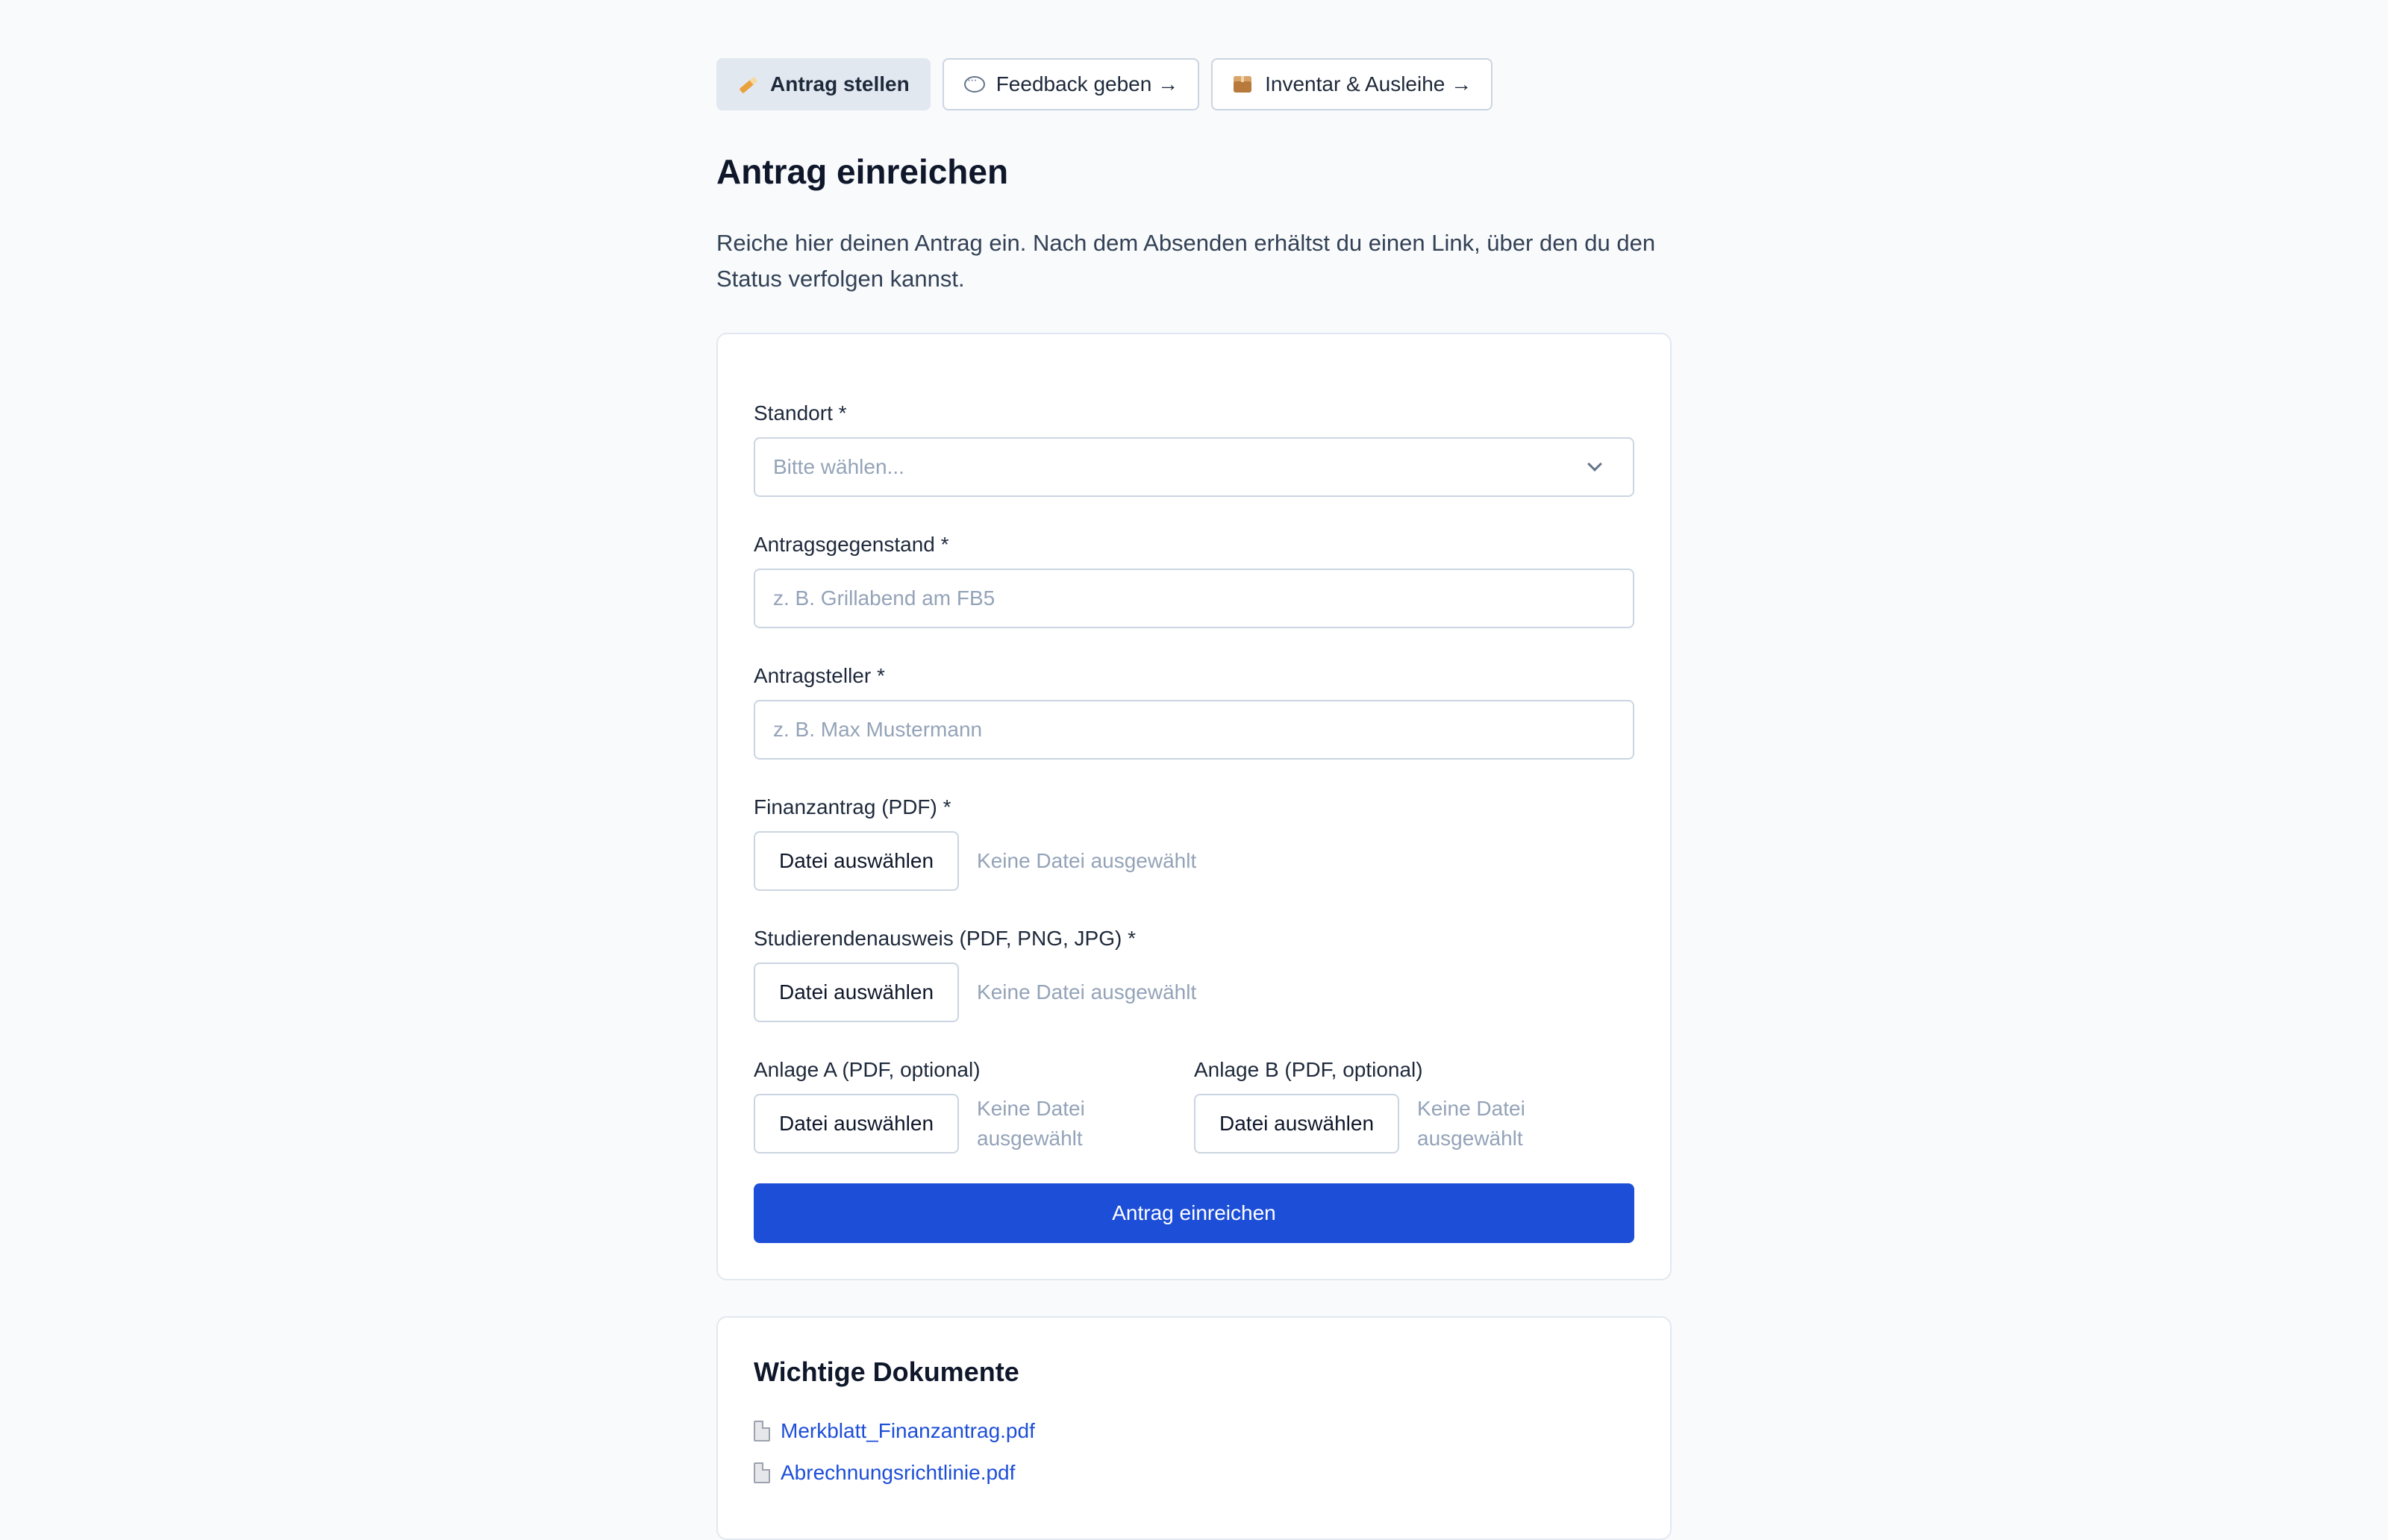 The image size is (2388, 1540). Describe the element at coordinates (1308, 1070) in the screenshot. I see `anlage-b-label: Anlage B (PDF, optional)` at that location.